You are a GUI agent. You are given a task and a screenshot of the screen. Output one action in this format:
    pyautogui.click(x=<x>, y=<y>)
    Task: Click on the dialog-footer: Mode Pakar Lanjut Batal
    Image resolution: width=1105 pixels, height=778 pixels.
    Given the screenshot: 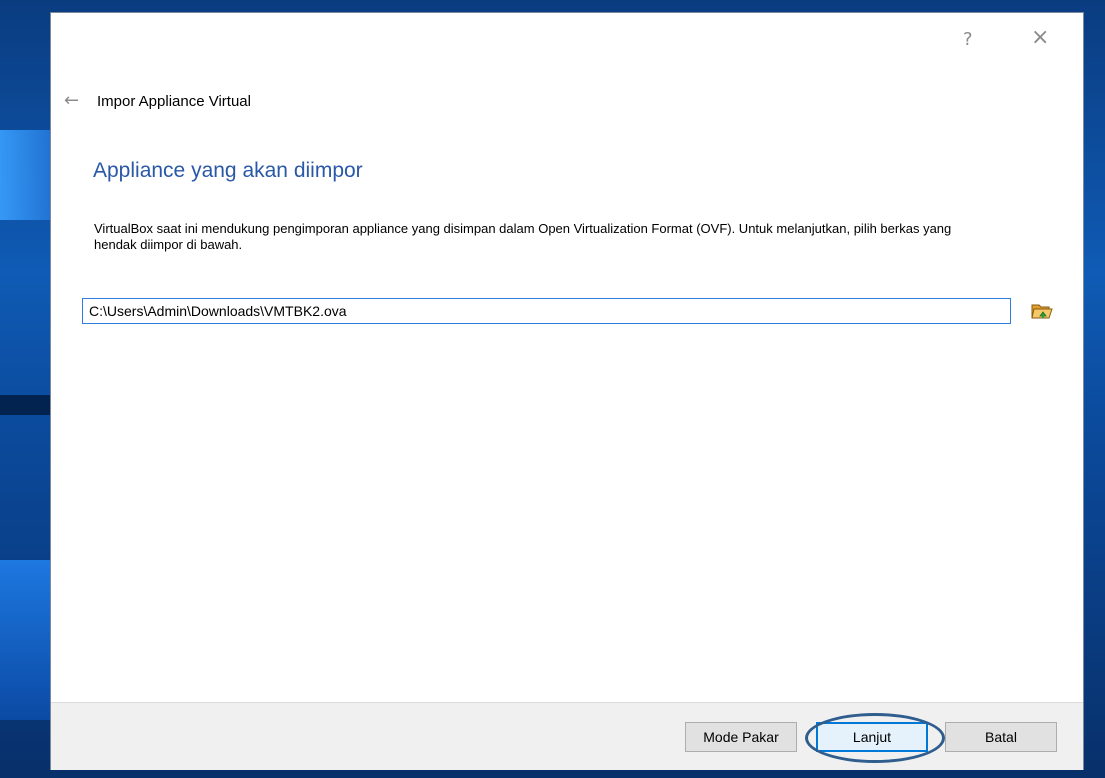 What is the action you would take?
    pyautogui.click(x=567, y=736)
    